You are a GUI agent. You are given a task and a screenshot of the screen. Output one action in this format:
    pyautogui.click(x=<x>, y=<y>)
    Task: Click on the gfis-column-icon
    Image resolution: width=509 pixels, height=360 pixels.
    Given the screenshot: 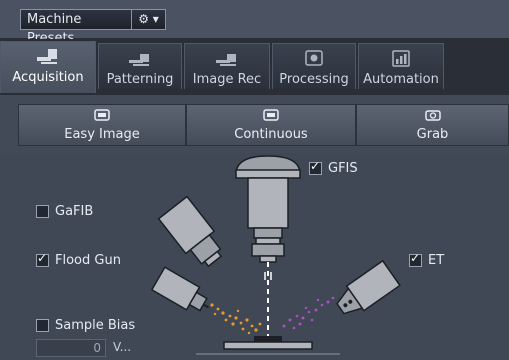 What is the action you would take?
    pyautogui.click(x=268, y=209)
    